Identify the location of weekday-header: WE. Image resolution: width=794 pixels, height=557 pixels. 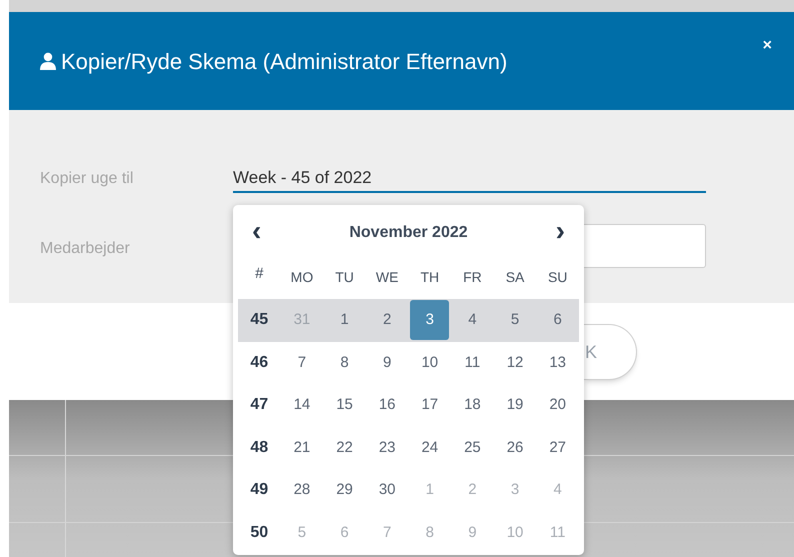
(387, 277).